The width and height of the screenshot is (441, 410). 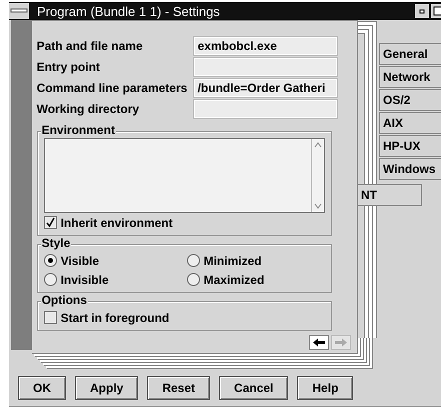 What do you see at coordinates (410, 123) in the screenshot?
I see `tab: AIX` at bounding box center [410, 123].